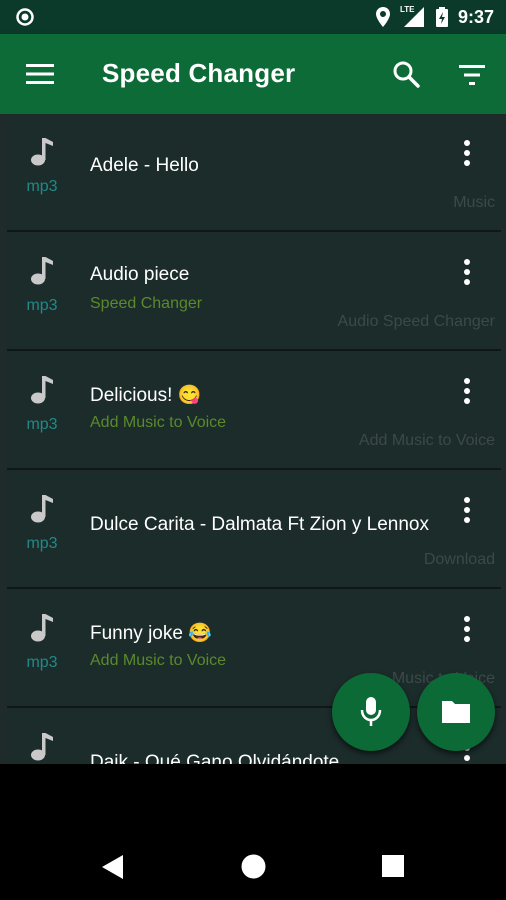 The width and height of the screenshot is (506, 900). What do you see at coordinates (253, 866) in the screenshot?
I see `home-icon` at bounding box center [253, 866].